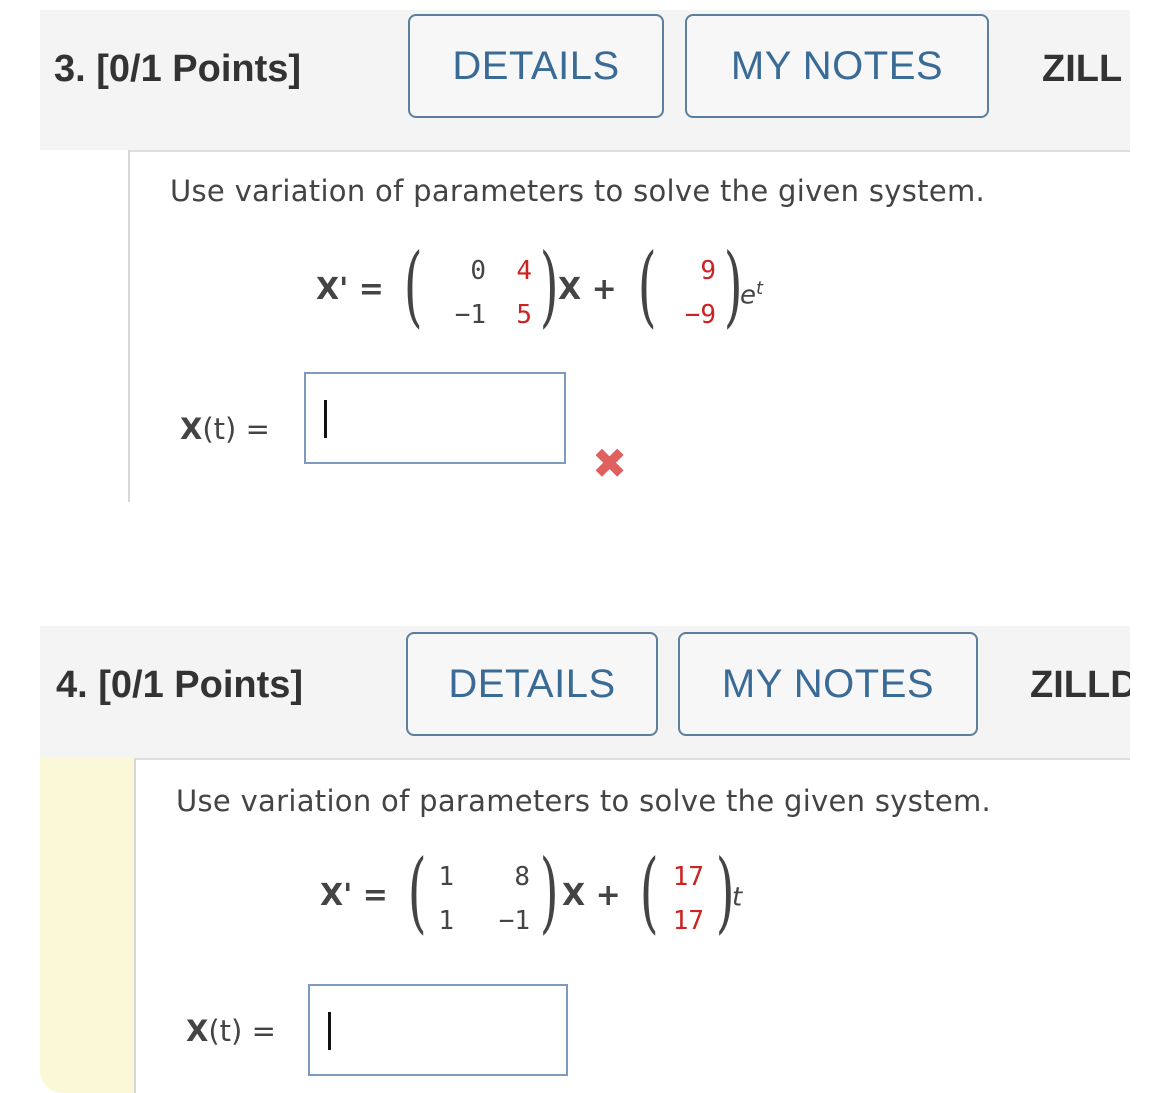  Describe the element at coordinates (708, 271) in the screenshot. I see `vector-entry: 9` at that location.